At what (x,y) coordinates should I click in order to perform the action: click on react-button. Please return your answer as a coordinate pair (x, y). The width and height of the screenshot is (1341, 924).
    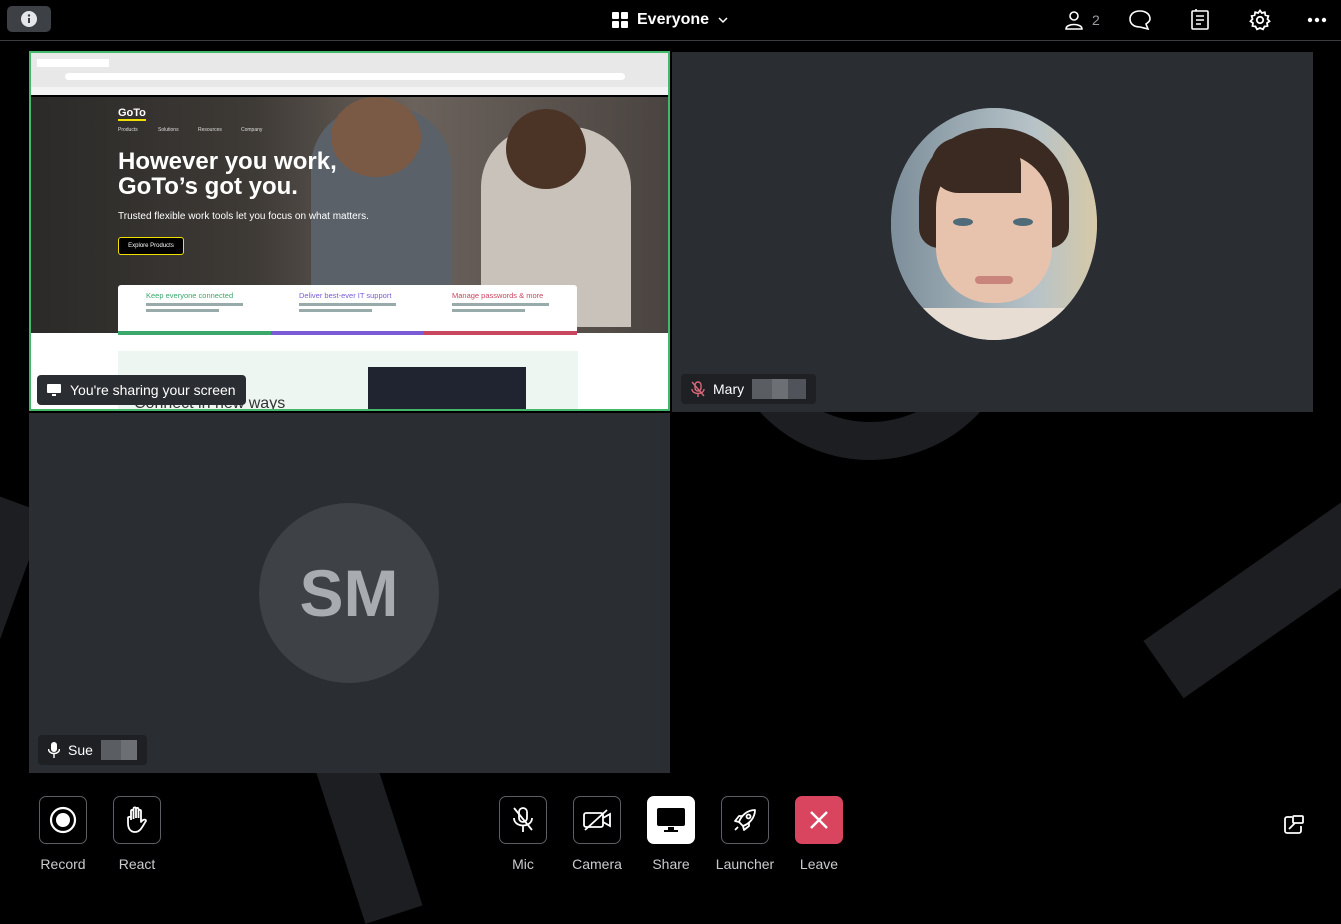
    Looking at the image, I should click on (137, 820).